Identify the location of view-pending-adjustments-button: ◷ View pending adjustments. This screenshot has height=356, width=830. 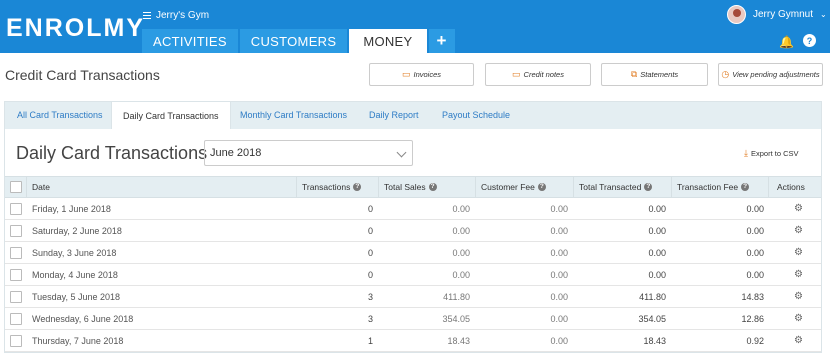
(770, 74).